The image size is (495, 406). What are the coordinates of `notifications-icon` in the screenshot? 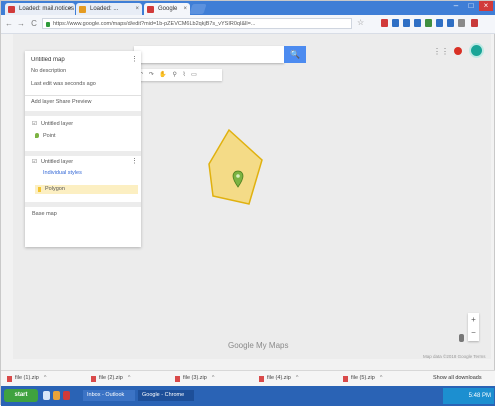 It's located at (458, 51).